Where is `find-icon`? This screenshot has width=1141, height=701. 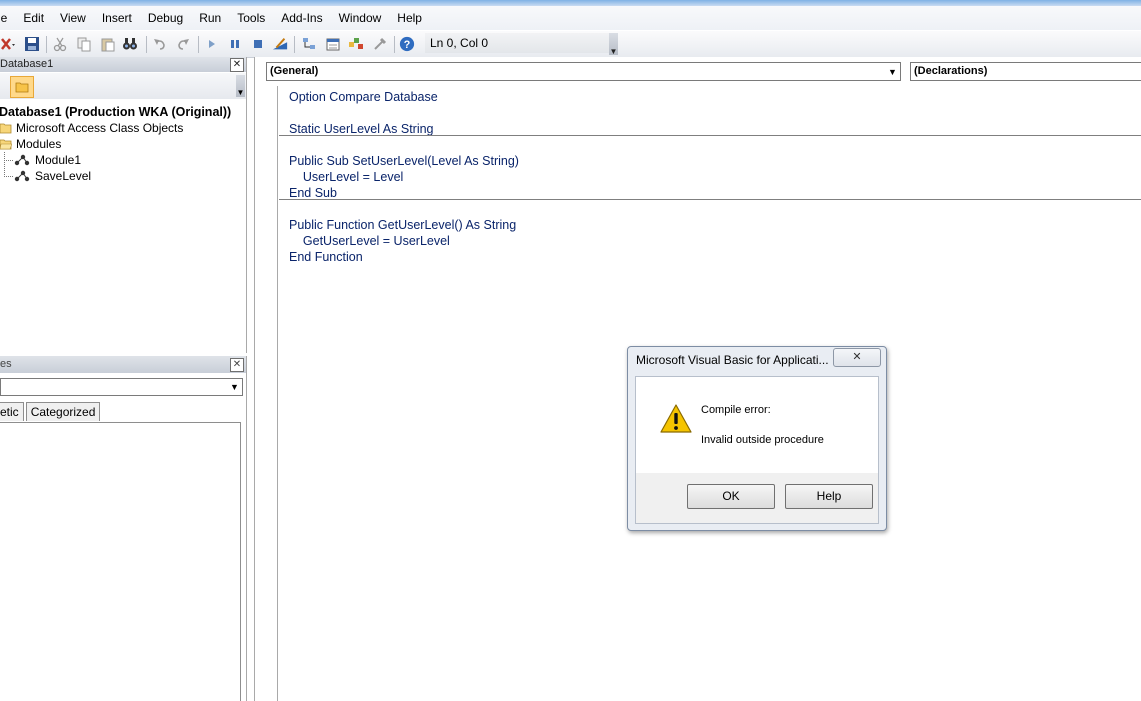 find-icon is located at coordinates (130, 44).